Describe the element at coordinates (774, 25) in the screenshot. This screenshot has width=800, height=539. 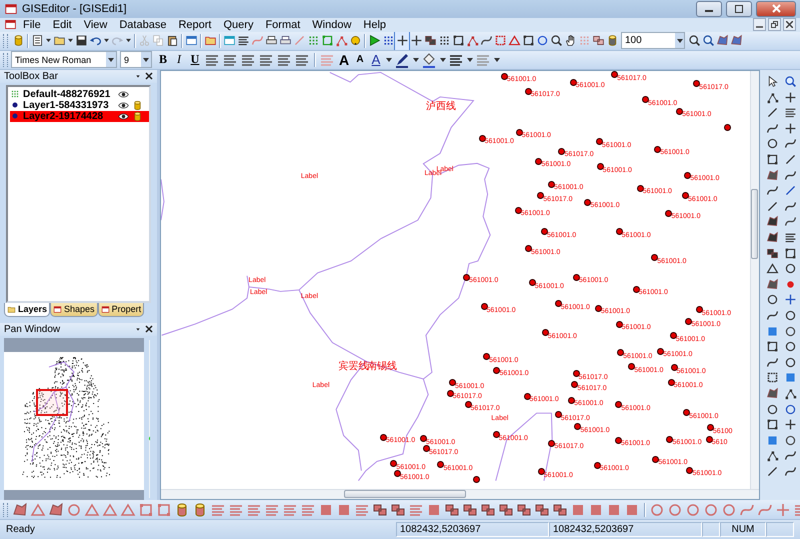
I see `restore-button` at that location.